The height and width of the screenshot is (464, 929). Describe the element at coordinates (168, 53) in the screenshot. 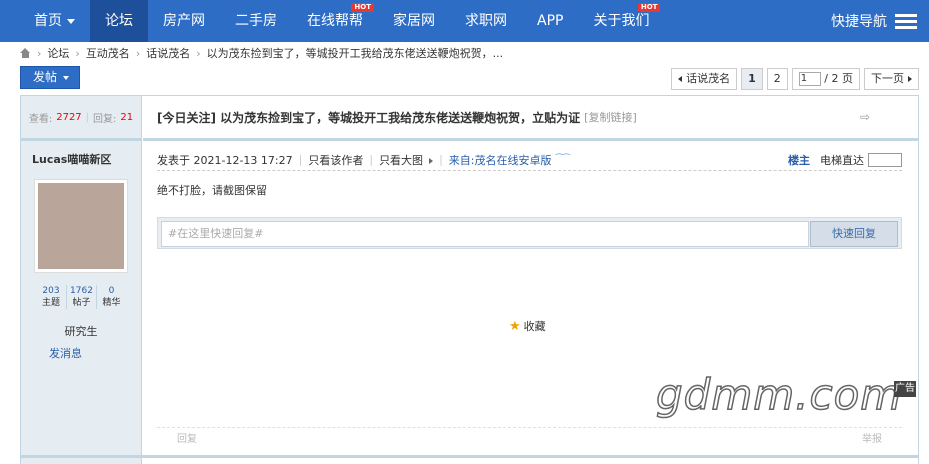

I see `breadcrumb-item-board: 话说茂名` at that location.